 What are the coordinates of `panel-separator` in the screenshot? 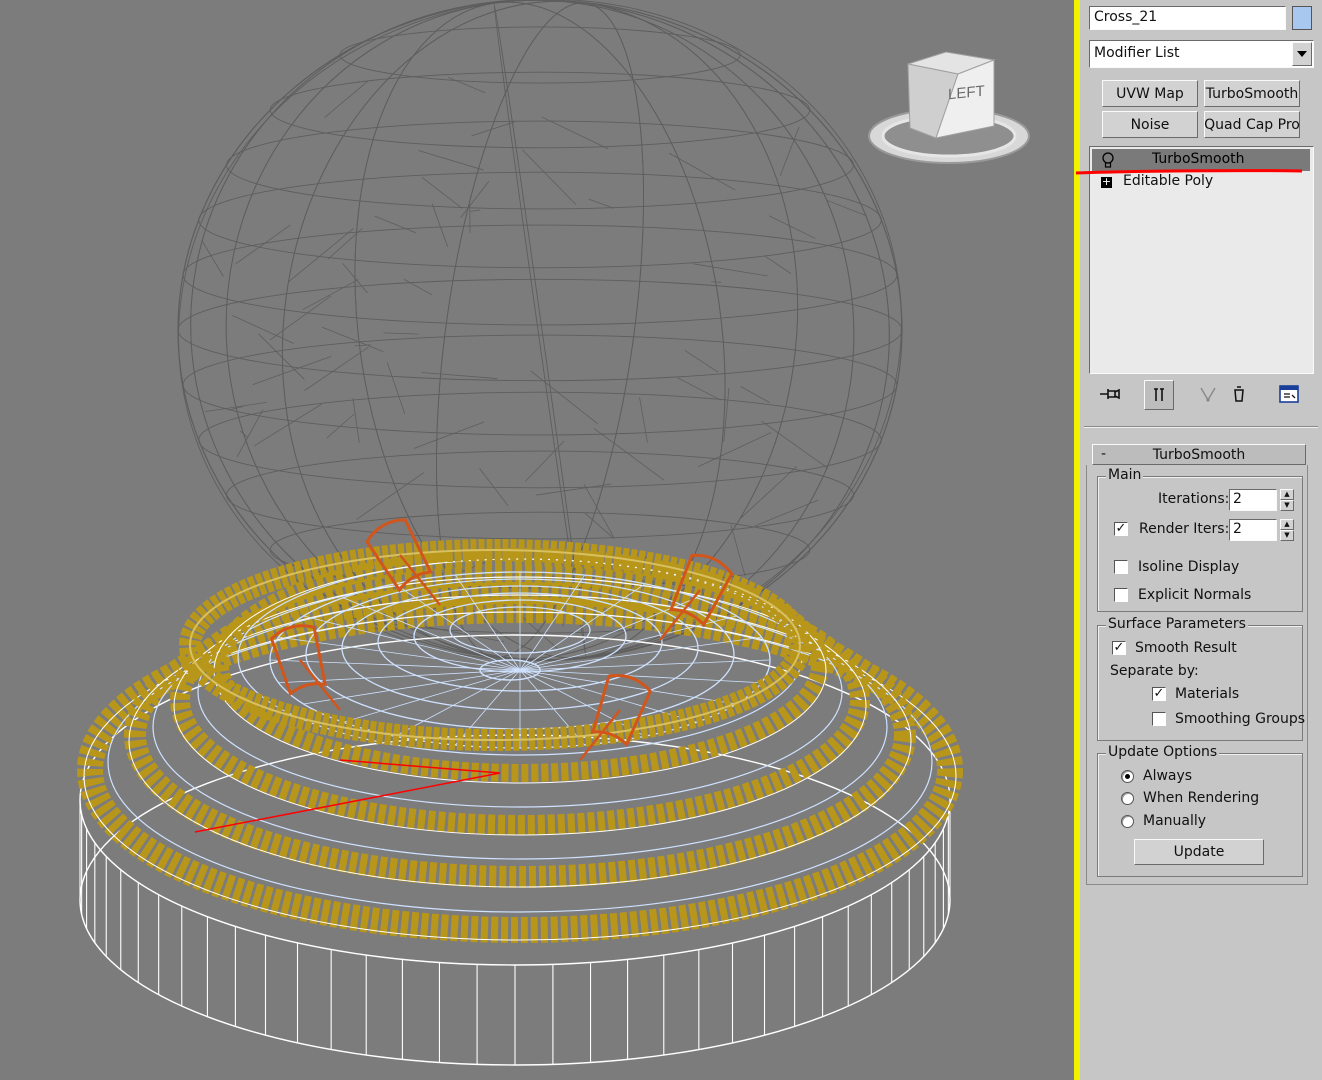 It's located at (1201, 427).